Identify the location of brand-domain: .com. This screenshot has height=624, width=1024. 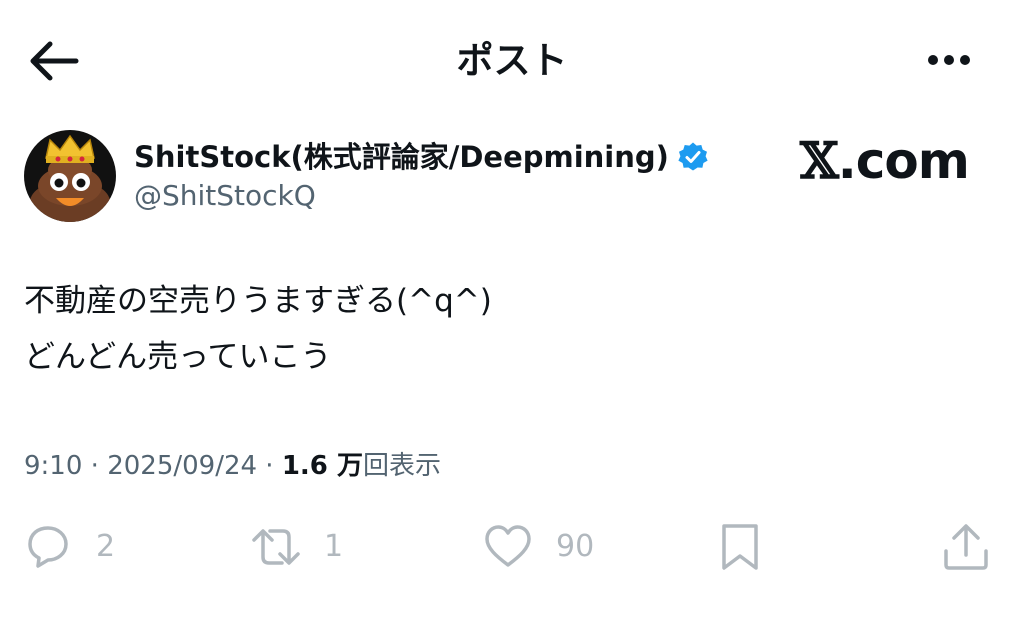
(903, 161).